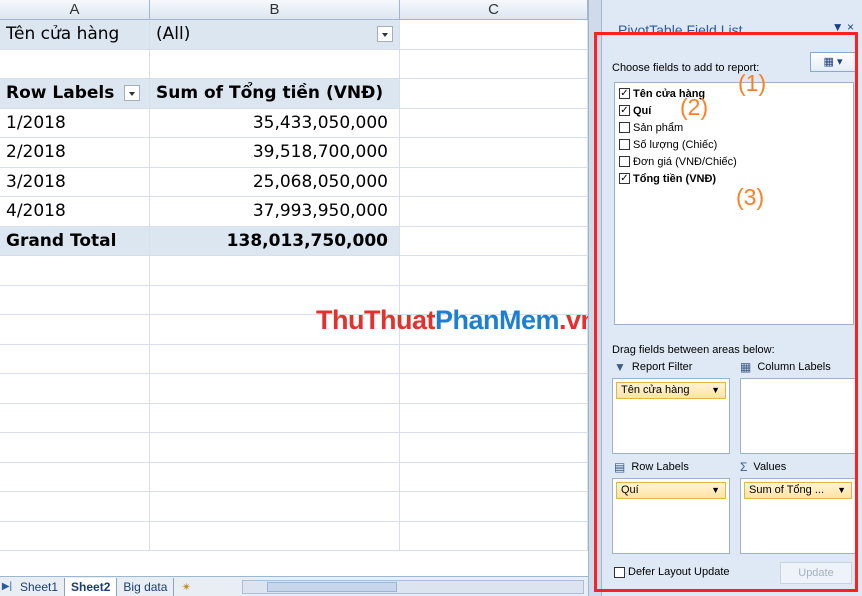  I want to click on values-area: Sum of Tổng ... ▼, so click(798, 516).